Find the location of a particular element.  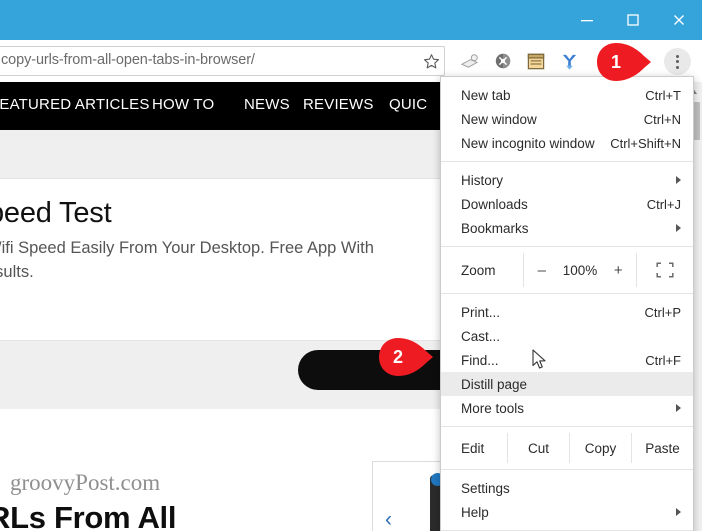

menu-item-label: New tab is located at coordinates (486, 95).